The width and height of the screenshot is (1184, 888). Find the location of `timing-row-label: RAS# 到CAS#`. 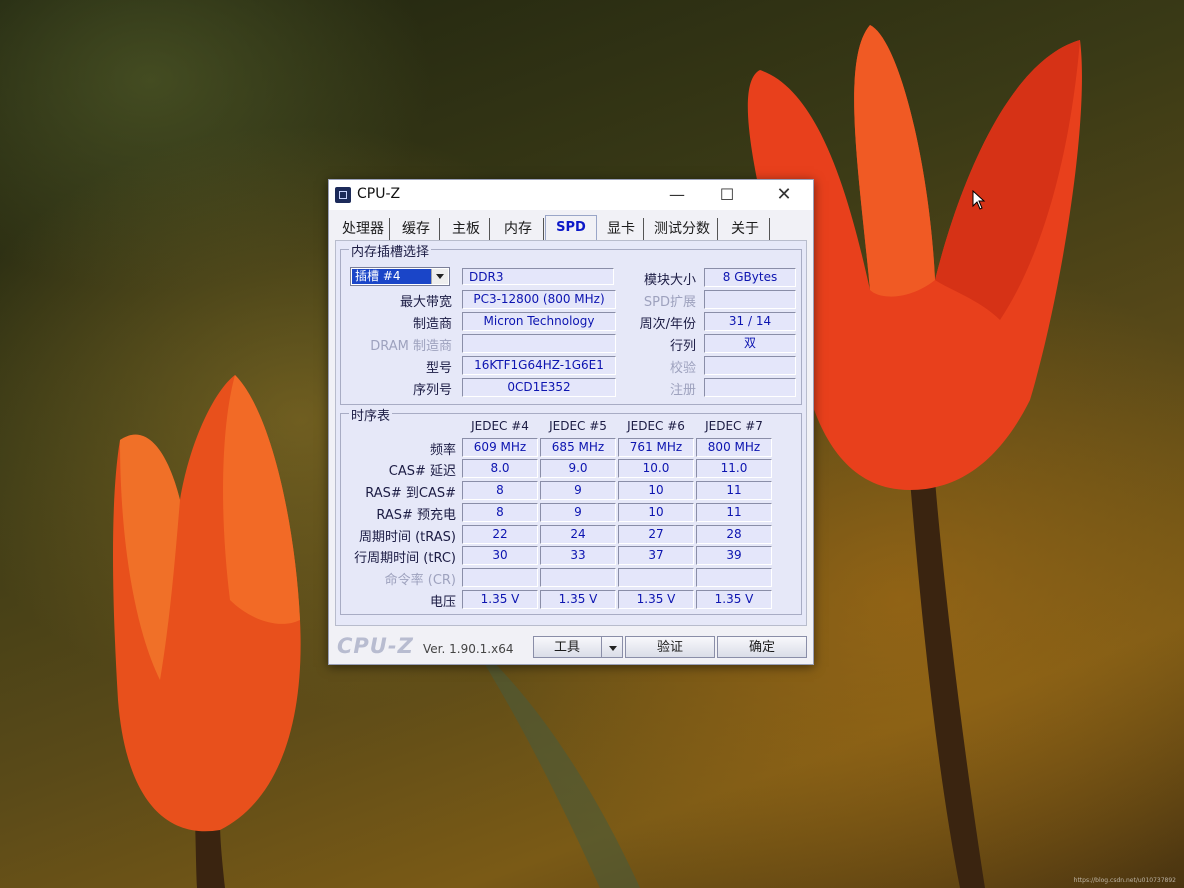

timing-row-label: RAS# 到CAS# is located at coordinates (410, 493).